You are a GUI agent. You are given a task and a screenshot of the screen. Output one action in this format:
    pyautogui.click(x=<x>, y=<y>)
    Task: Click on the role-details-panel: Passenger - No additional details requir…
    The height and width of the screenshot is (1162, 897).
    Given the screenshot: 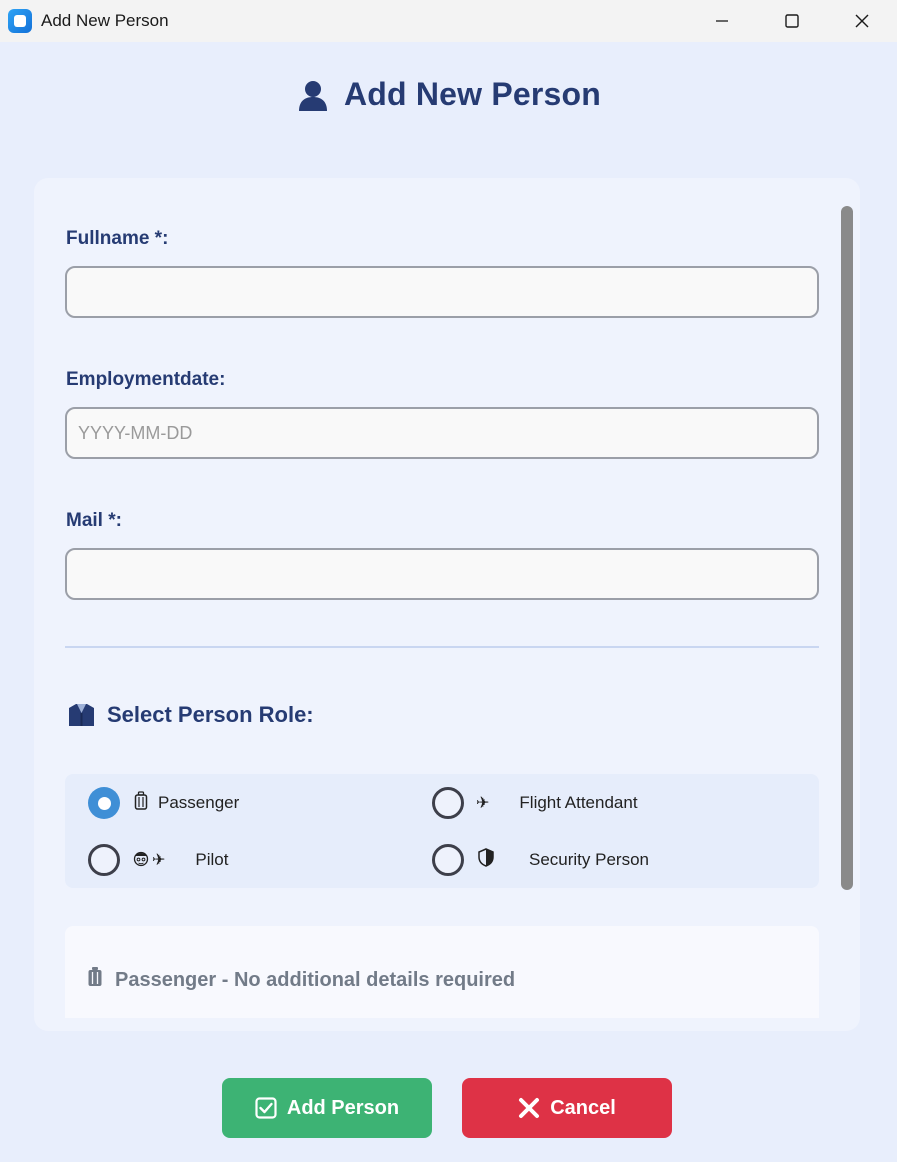 What is the action you would take?
    pyautogui.click(x=442, y=972)
    